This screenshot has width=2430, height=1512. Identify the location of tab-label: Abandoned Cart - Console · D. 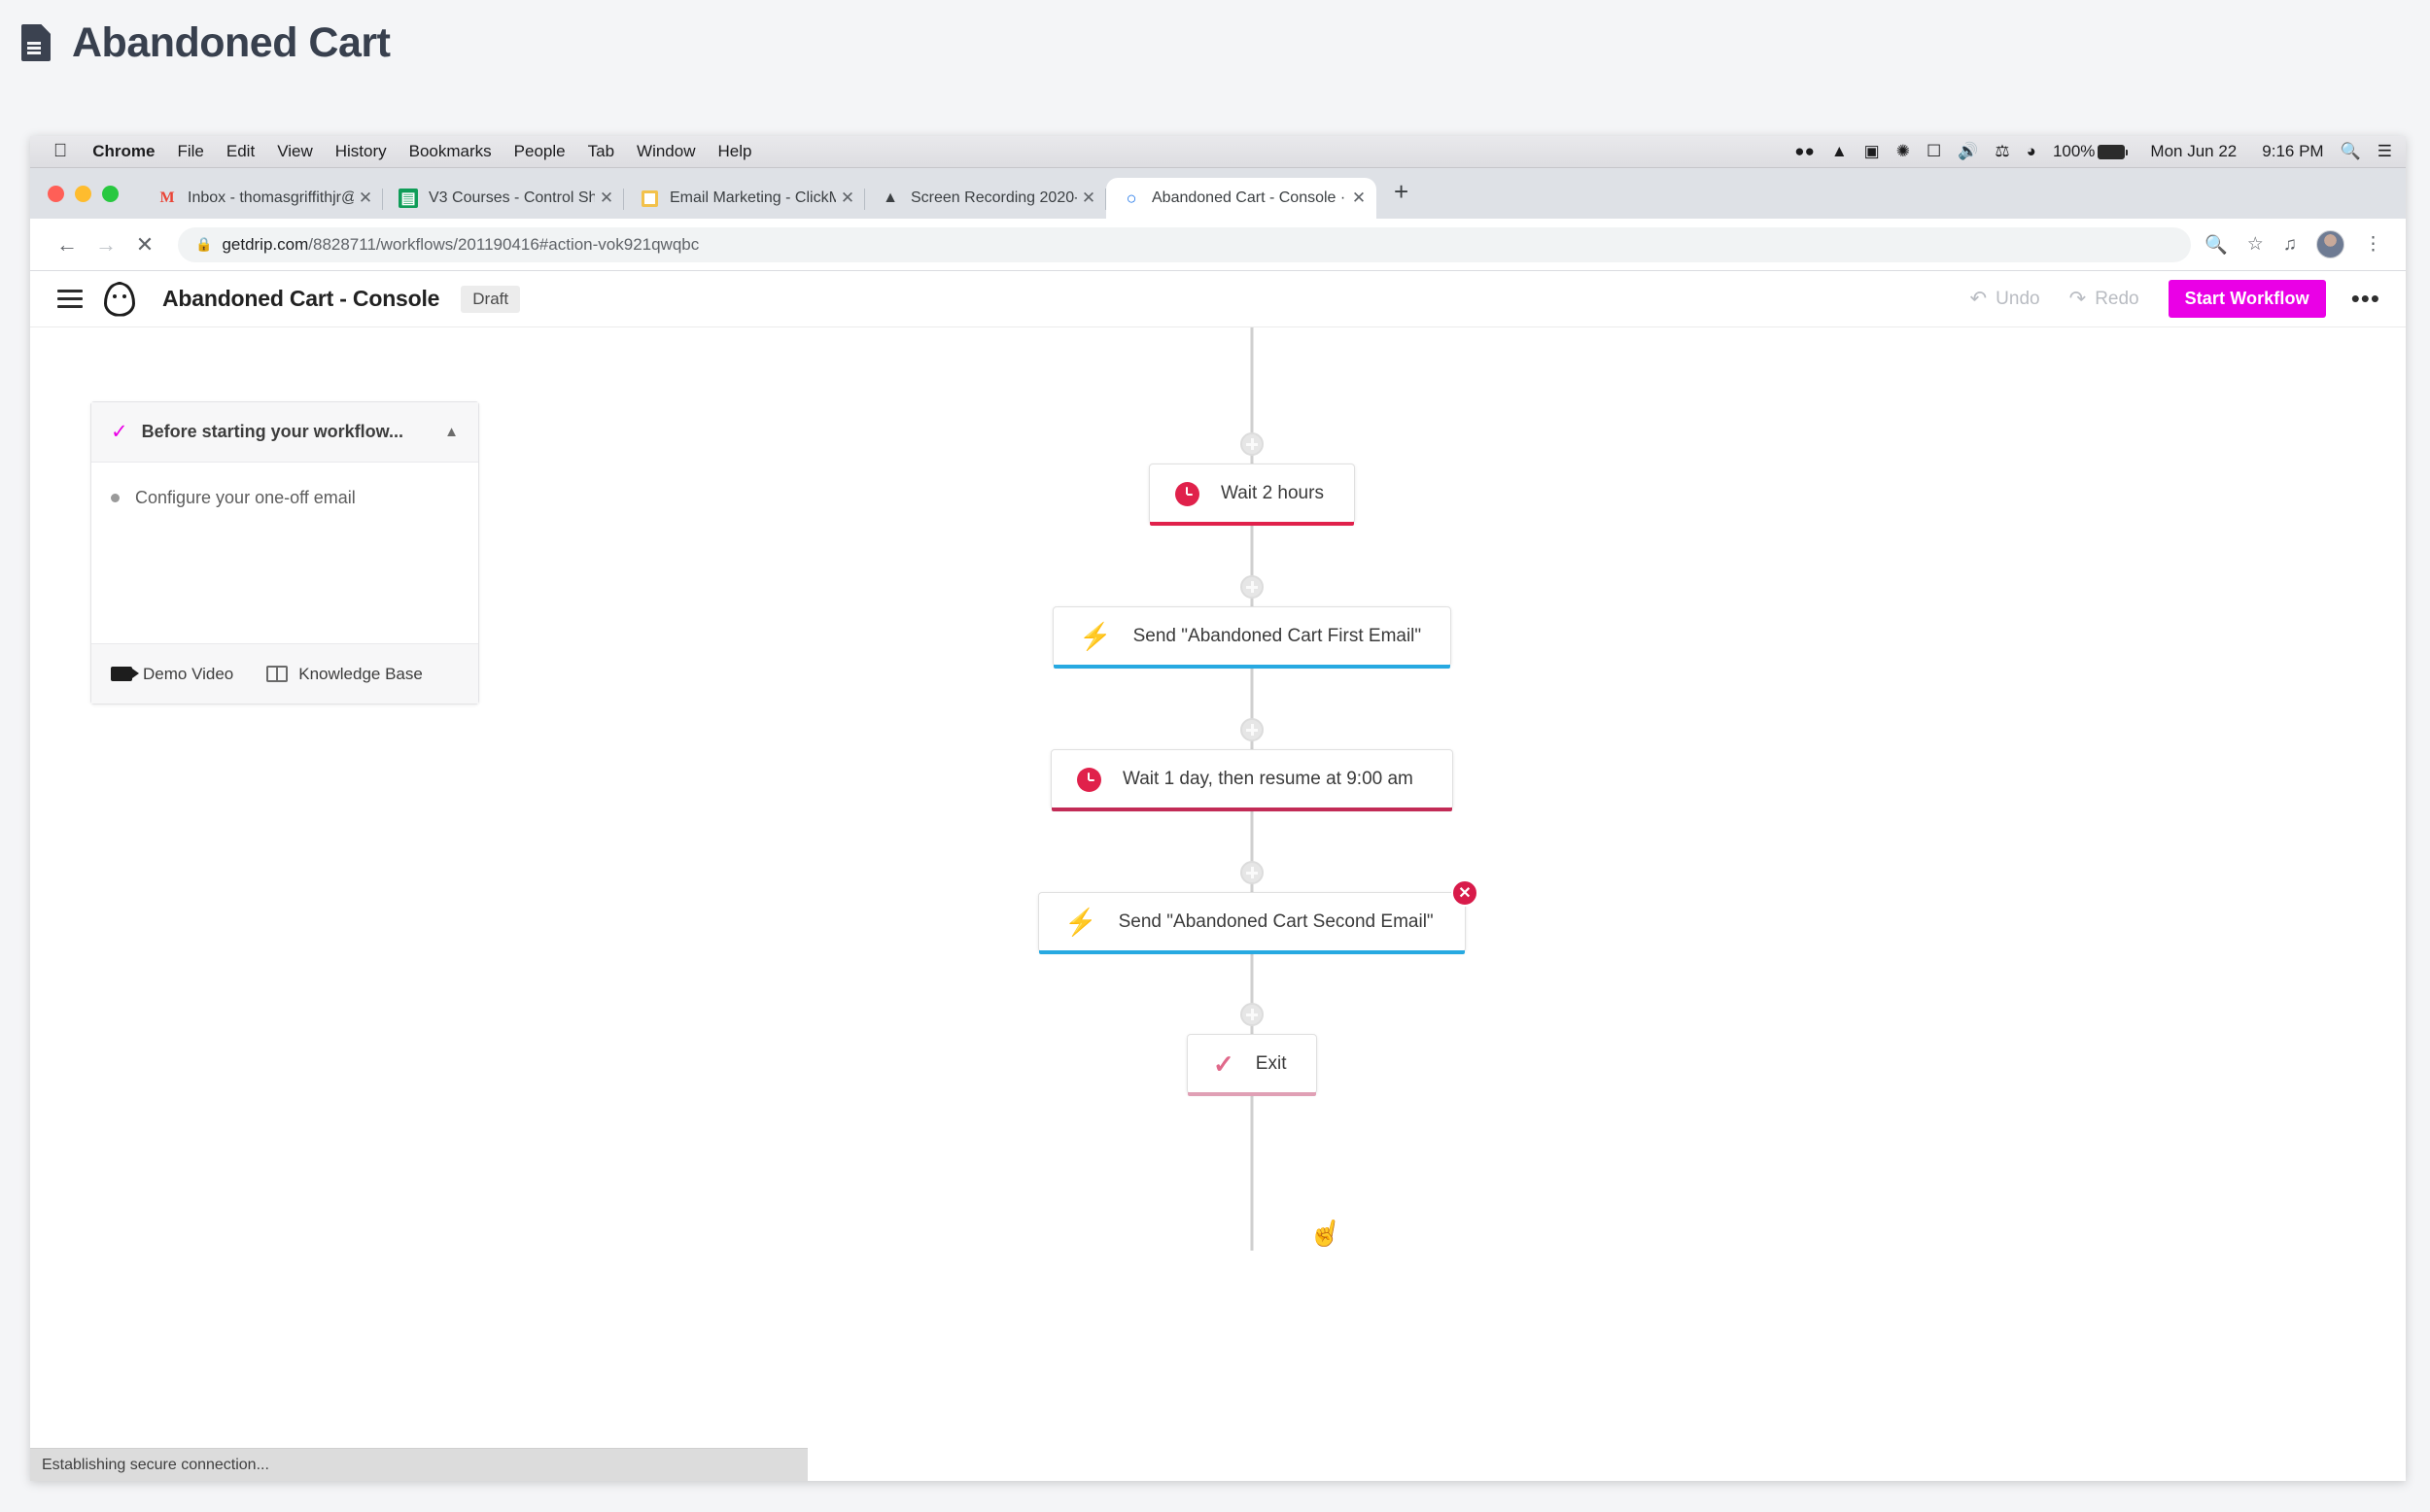
(1249, 197).